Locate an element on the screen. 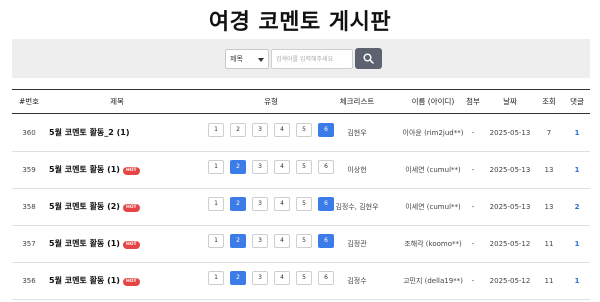 This screenshot has width=600, height=302. checklist-names: 김정수 is located at coordinates (357, 281).